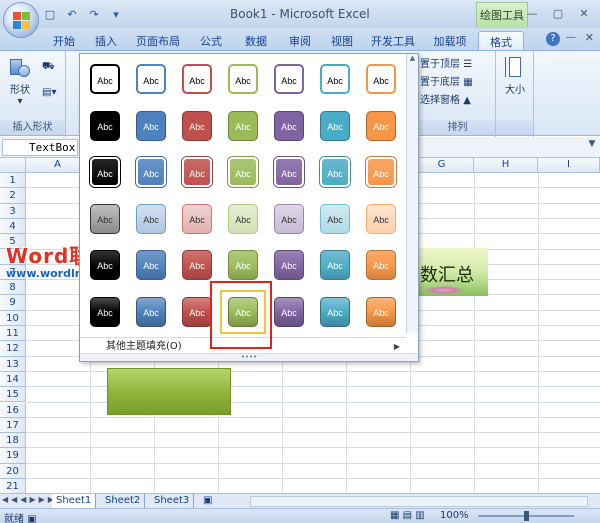 Image resolution: width=600 pixels, height=523 pixels. Describe the element at coordinates (243, 79) in the screenshot. I see `style-swatch-outline-green: Abc` at that location.